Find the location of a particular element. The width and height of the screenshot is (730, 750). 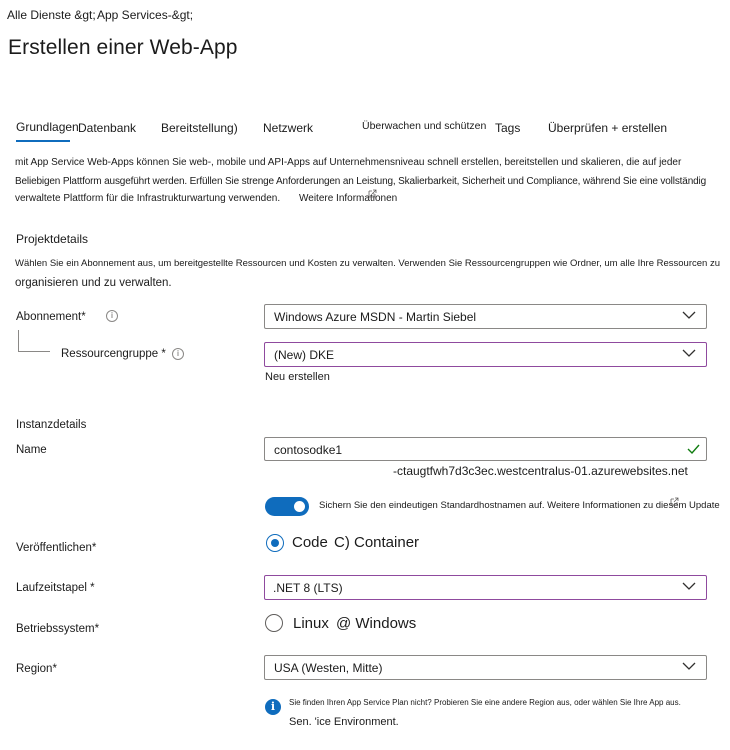

checkmark-icon is located at coordinates (693, 449).